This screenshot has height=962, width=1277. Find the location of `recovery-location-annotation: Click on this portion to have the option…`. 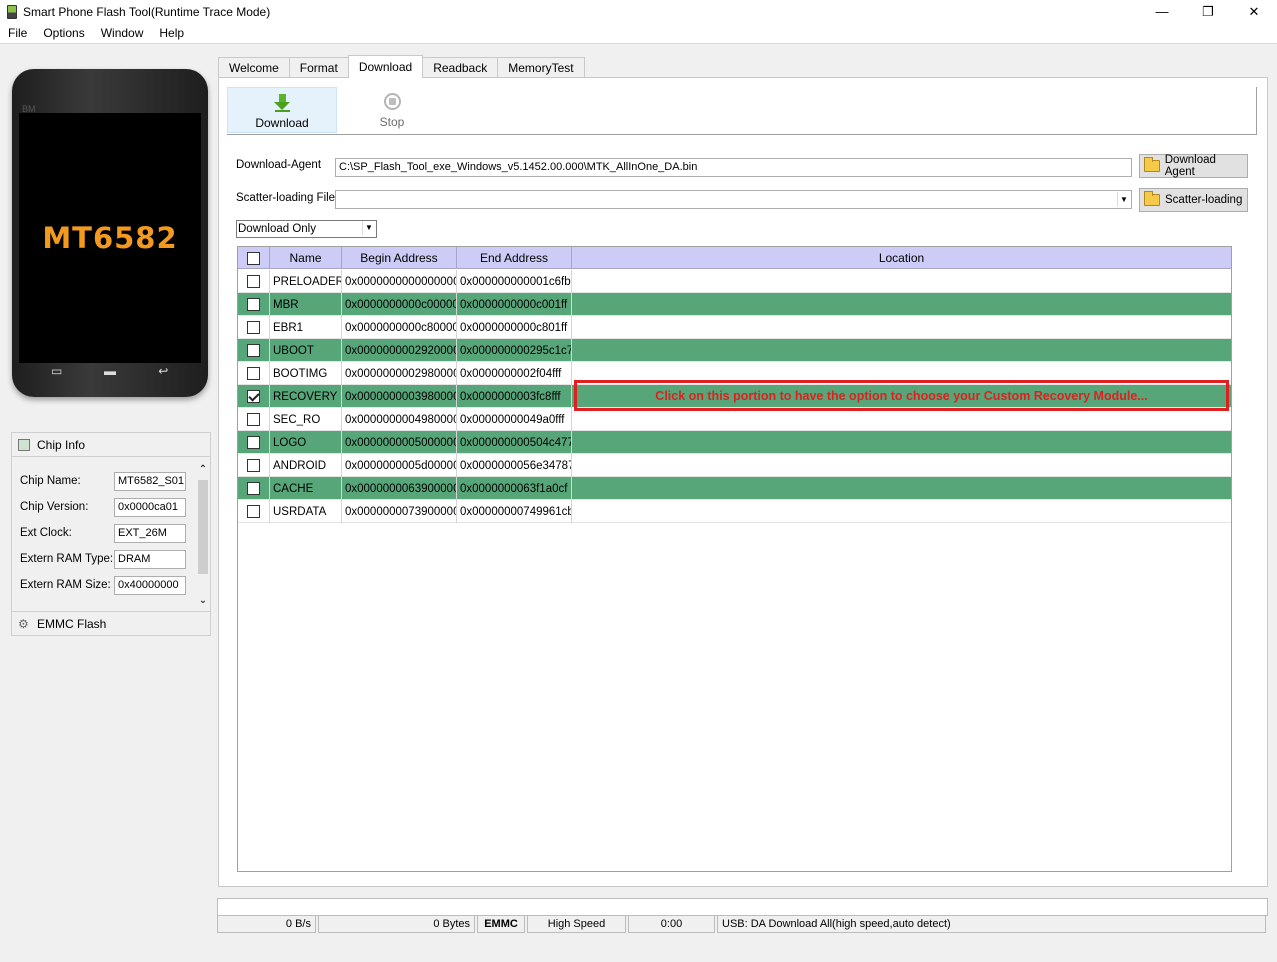

recovery-location-annotation: Click on this portion to have the option… is located at coordinates (901, 395).